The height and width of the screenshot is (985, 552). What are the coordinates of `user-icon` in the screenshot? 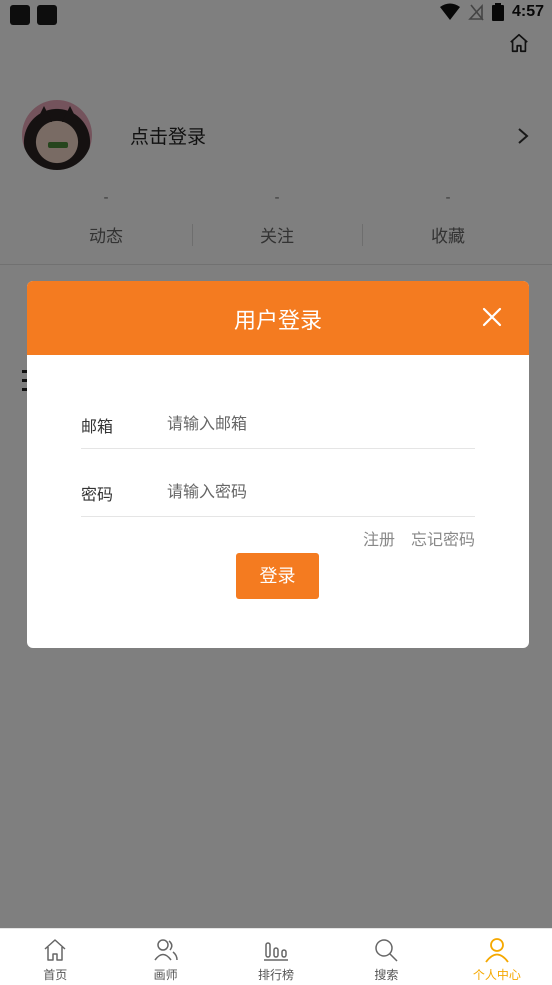 It's located at (497, 950).